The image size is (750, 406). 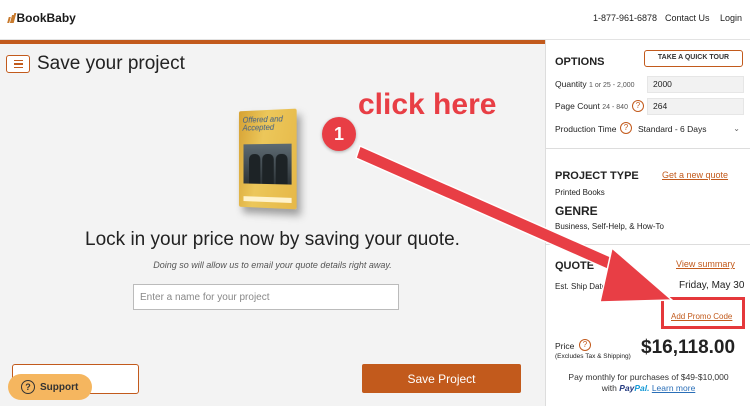 I want to click on price-label: Price, so click(x=565, y=346).